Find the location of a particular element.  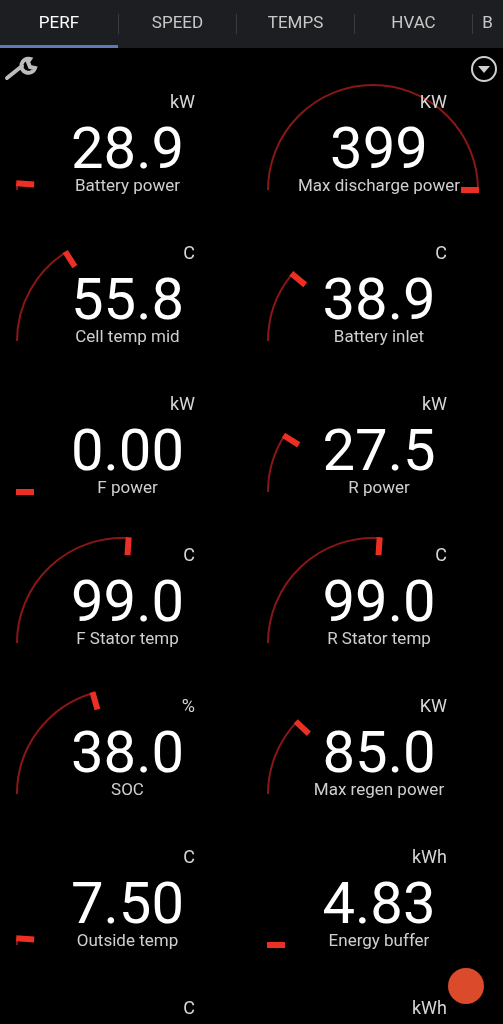

gauge-label: Max discharge power is located at coordinates (379, 185).